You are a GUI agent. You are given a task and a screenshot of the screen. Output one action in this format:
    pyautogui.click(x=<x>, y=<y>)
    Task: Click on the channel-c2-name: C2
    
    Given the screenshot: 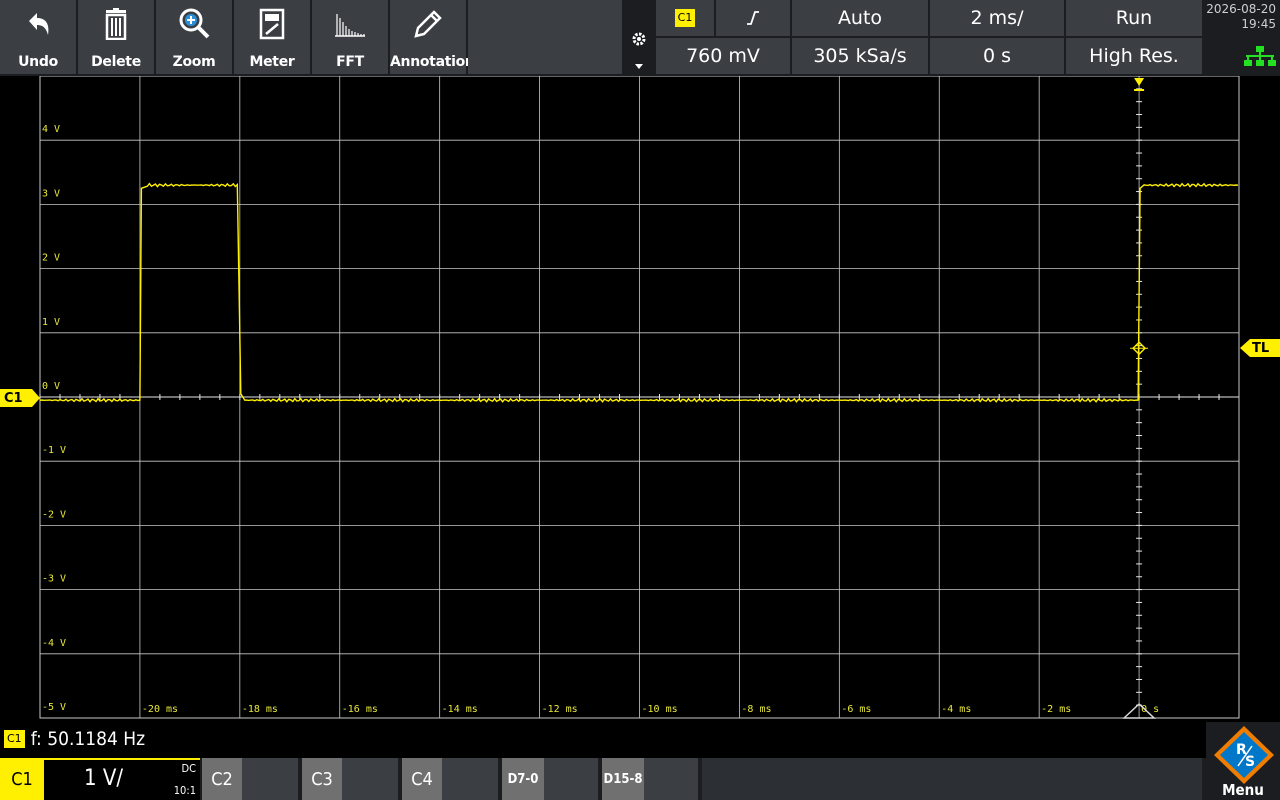 What is the action you would take?
    pyautogui.click(x=222, y=779)
    